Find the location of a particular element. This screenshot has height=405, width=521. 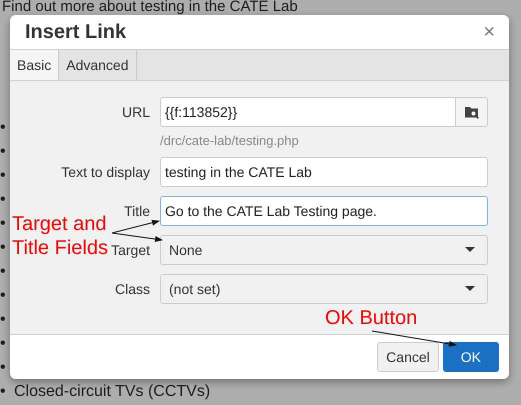

url-hint: /drc/cate-lab/testing.php is located at coordinates (229, 140).